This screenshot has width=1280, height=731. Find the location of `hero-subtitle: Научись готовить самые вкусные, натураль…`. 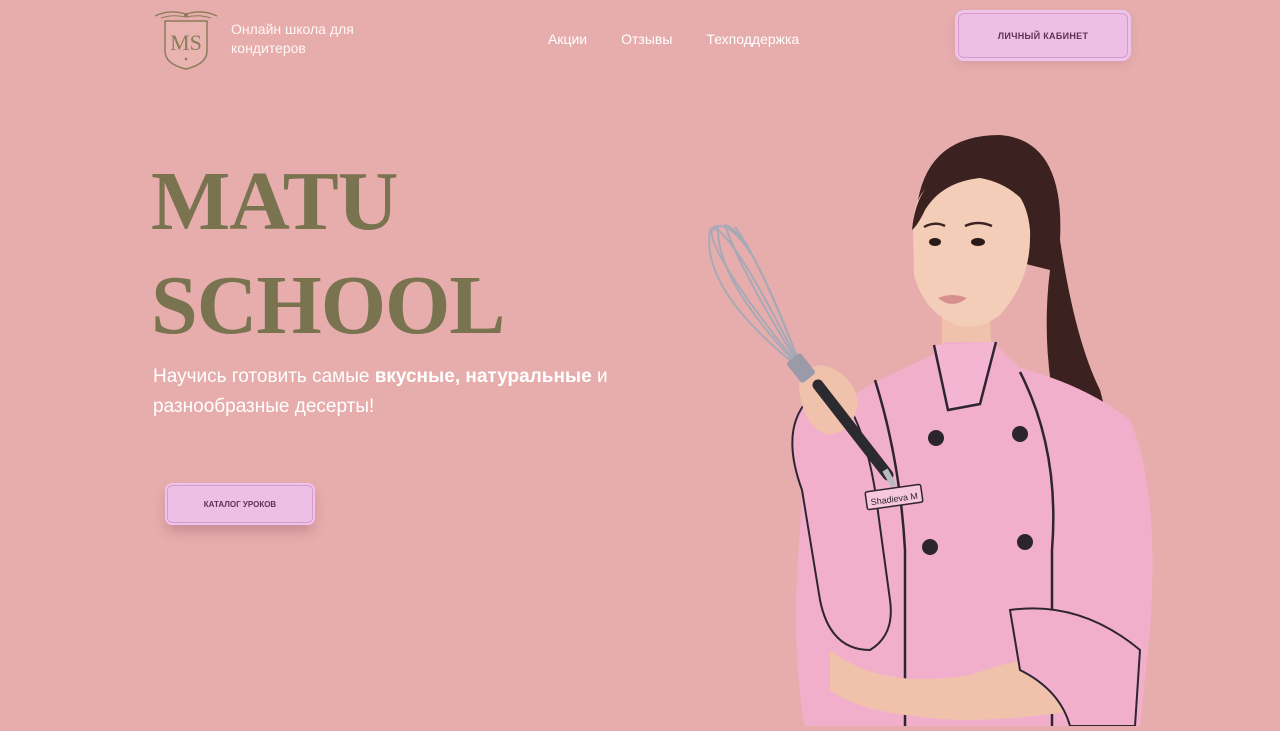

hero-subtitle: Научись готовить самые вкусные, натураль… is located at coordinates (403, 392).